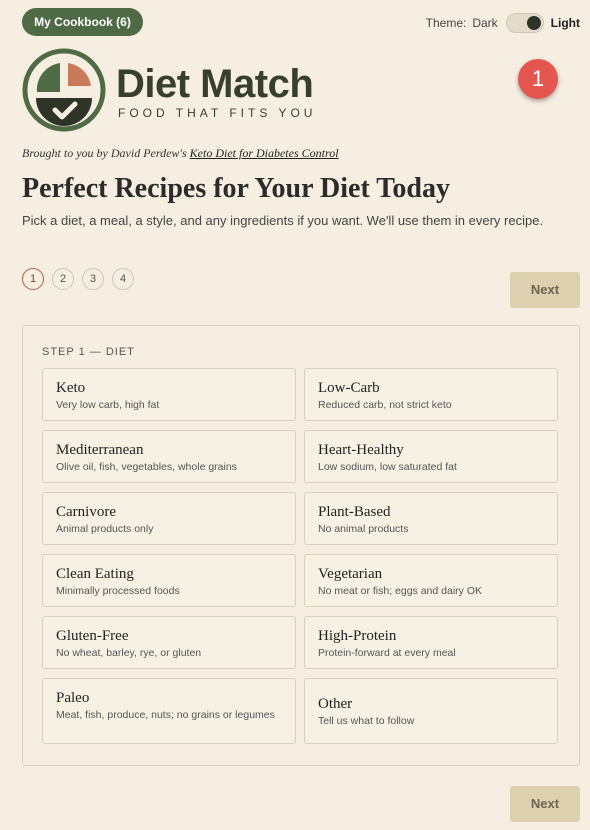  What do you see at coordinates (484, 23) in the screenshot?
I see `theme-dark-option: Dark` at bounding box center [484, 23].